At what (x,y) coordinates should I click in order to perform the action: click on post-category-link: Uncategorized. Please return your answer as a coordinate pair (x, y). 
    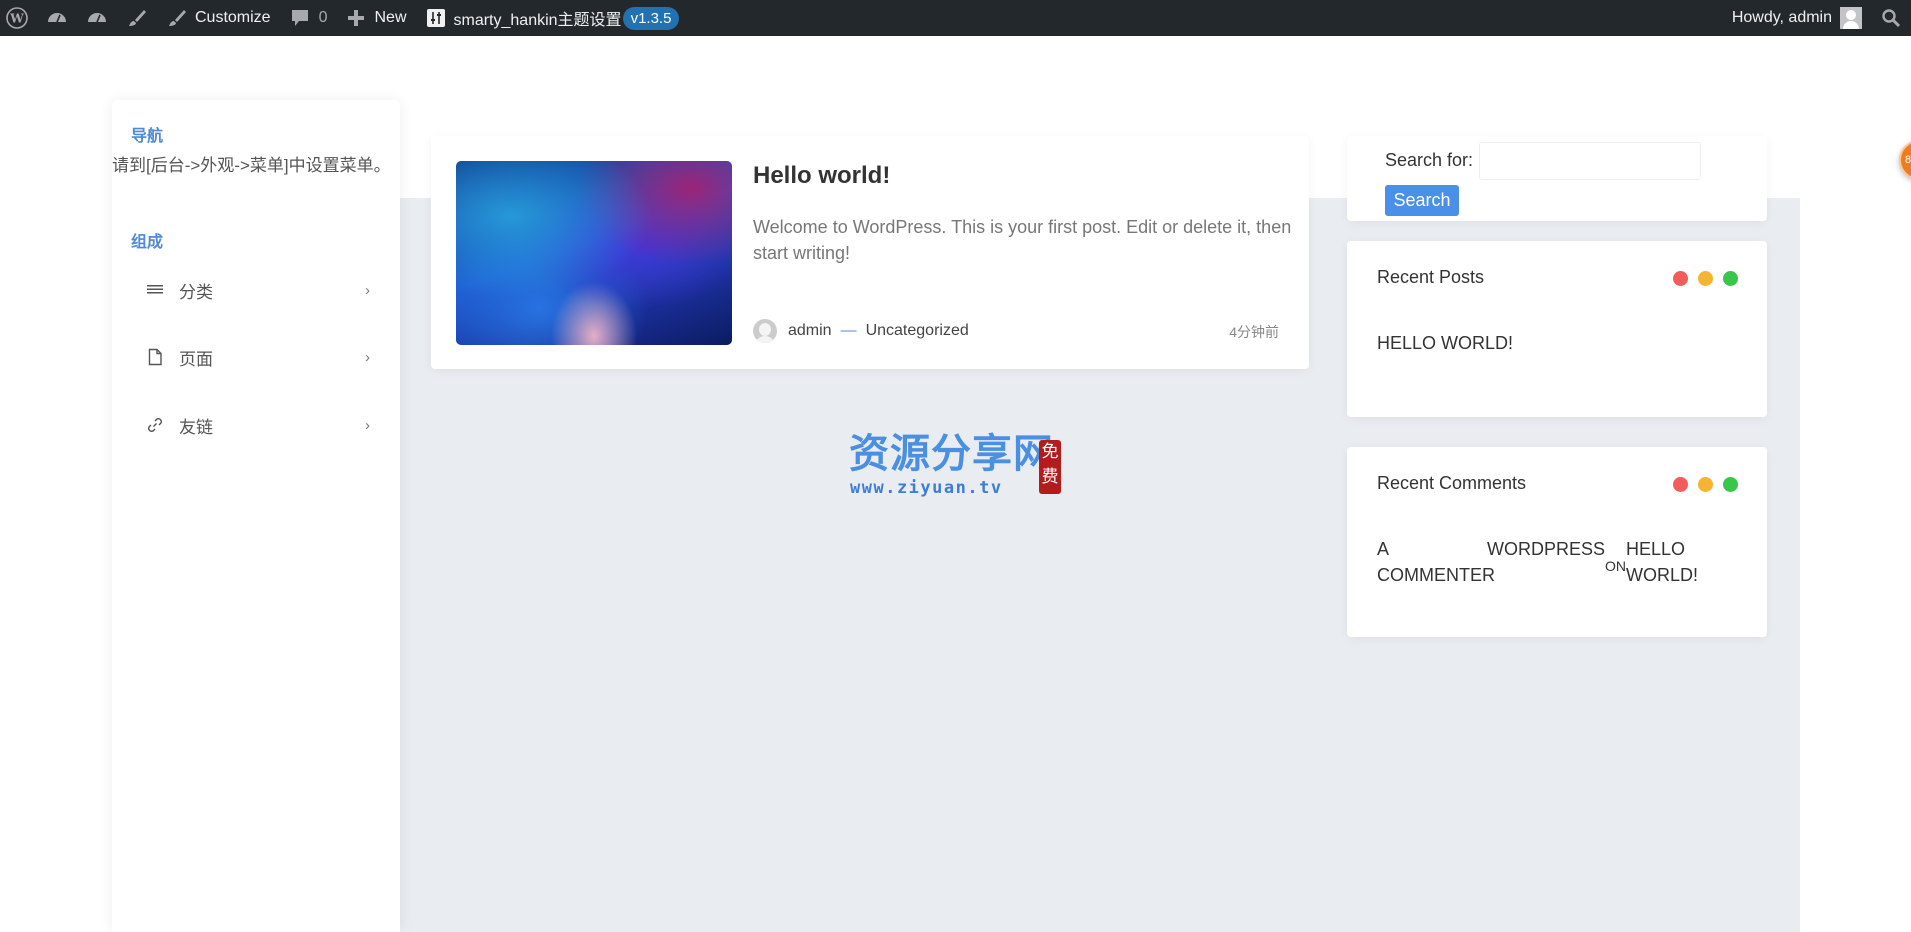
    Looking at the image, I should click on (917, 331).